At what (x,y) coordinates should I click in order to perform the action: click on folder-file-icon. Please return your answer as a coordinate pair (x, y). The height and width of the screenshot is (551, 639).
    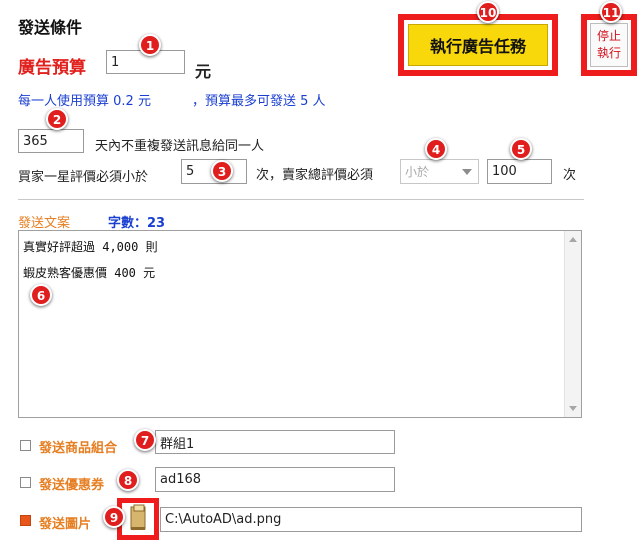
    Looking at the image, I should click on (138, 517).